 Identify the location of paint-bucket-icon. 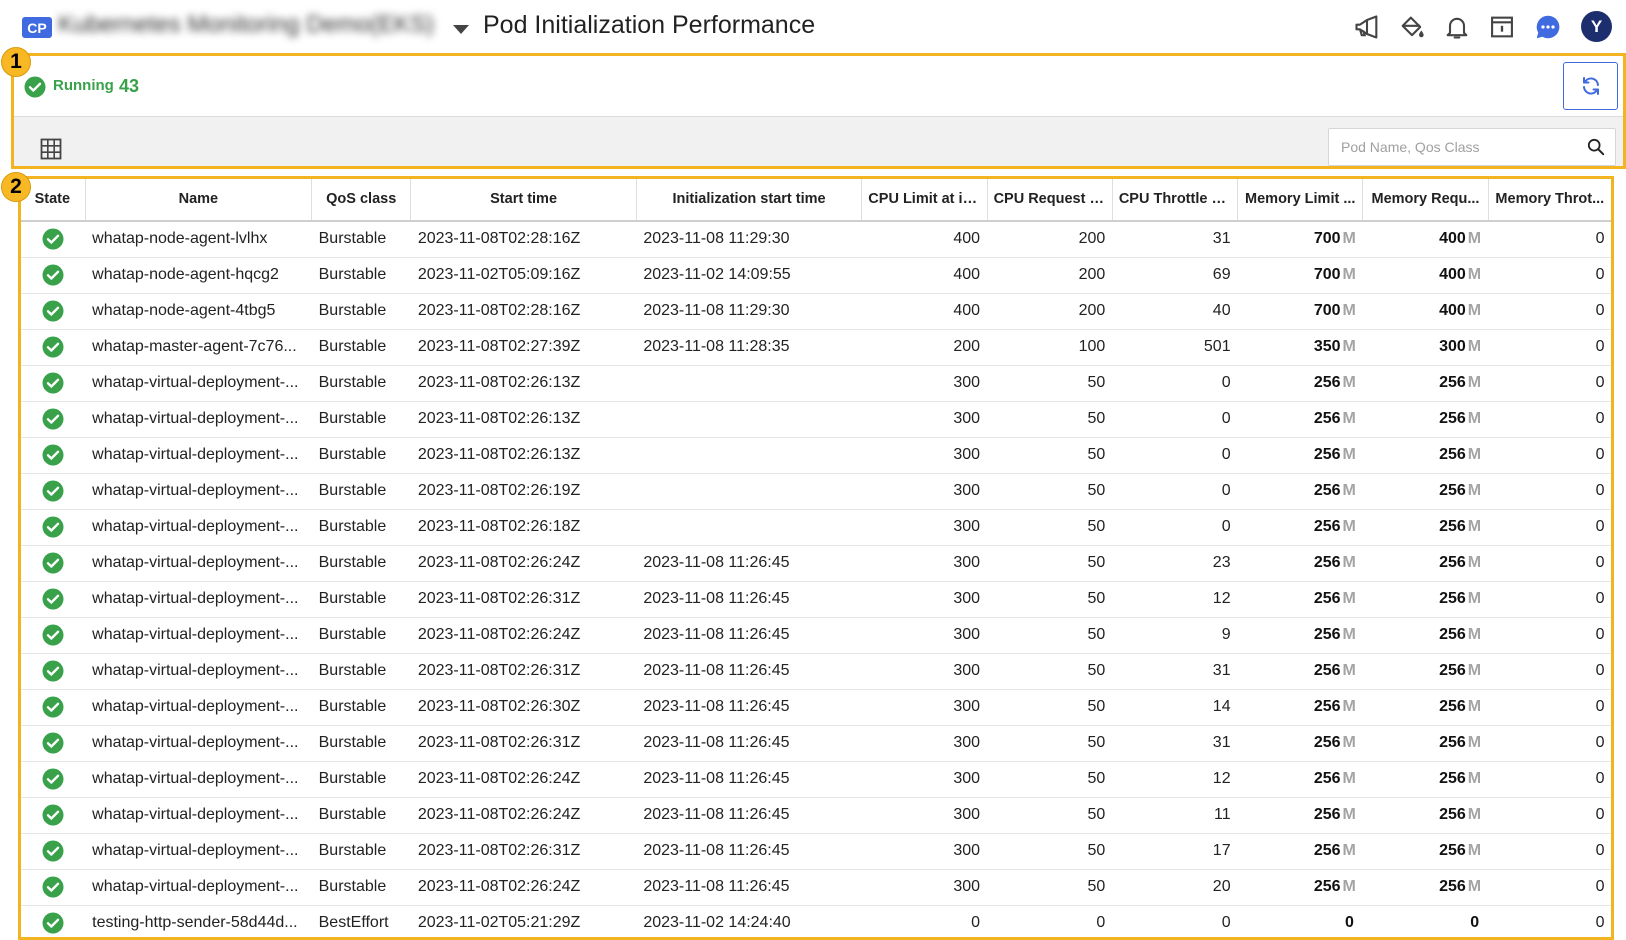
(1412, 27).